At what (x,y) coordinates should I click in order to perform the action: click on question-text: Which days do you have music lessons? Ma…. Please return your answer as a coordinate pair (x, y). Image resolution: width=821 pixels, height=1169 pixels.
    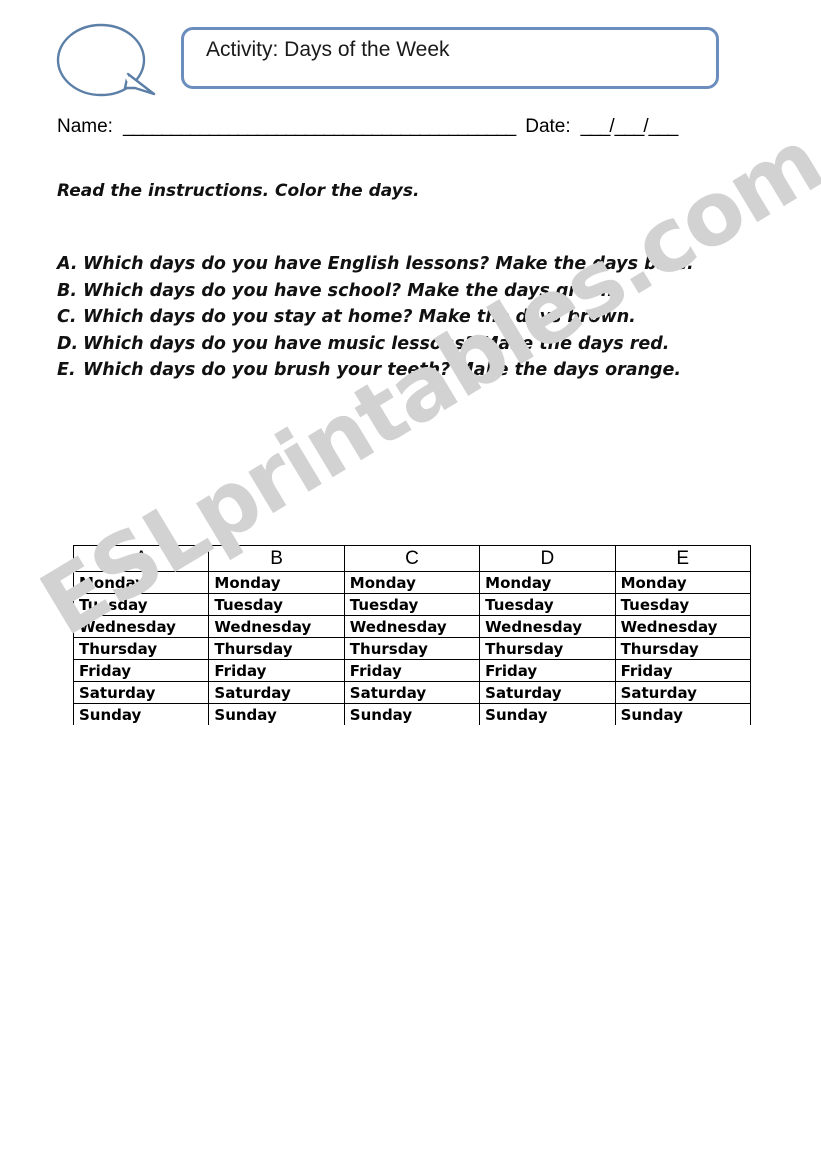
    Looking at the image, I should click on (376, 343).